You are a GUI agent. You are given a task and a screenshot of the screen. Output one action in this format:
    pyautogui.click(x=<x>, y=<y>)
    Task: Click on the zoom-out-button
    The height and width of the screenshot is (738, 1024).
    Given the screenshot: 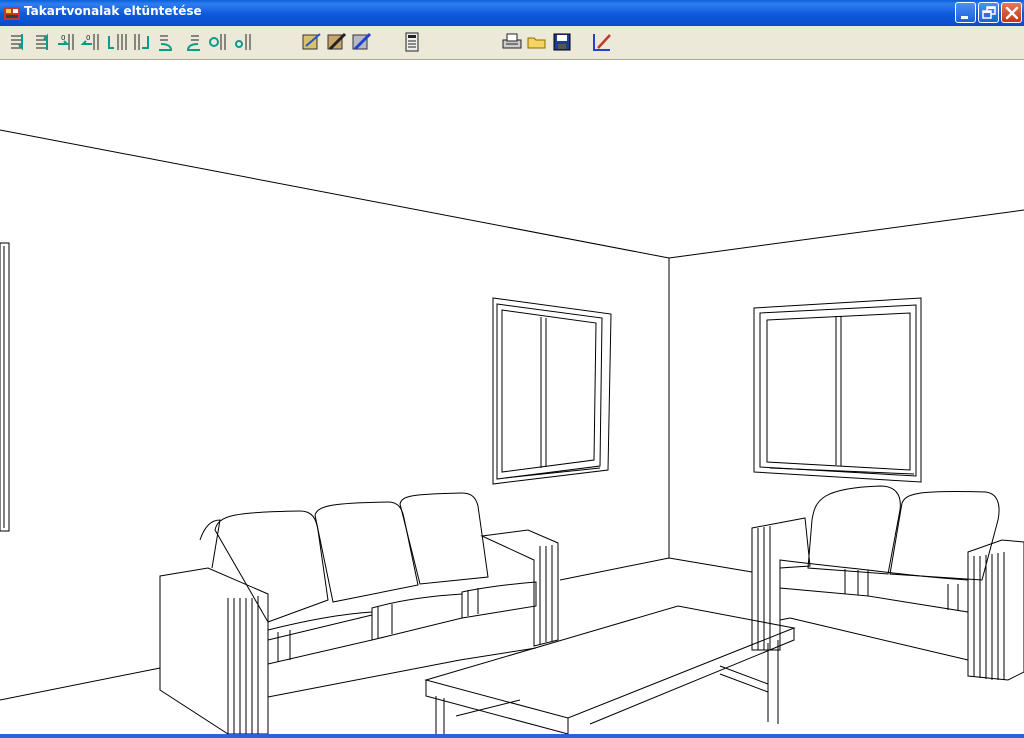 What is the action you would take?
    pyautogui.click(x=242, y=42)
    